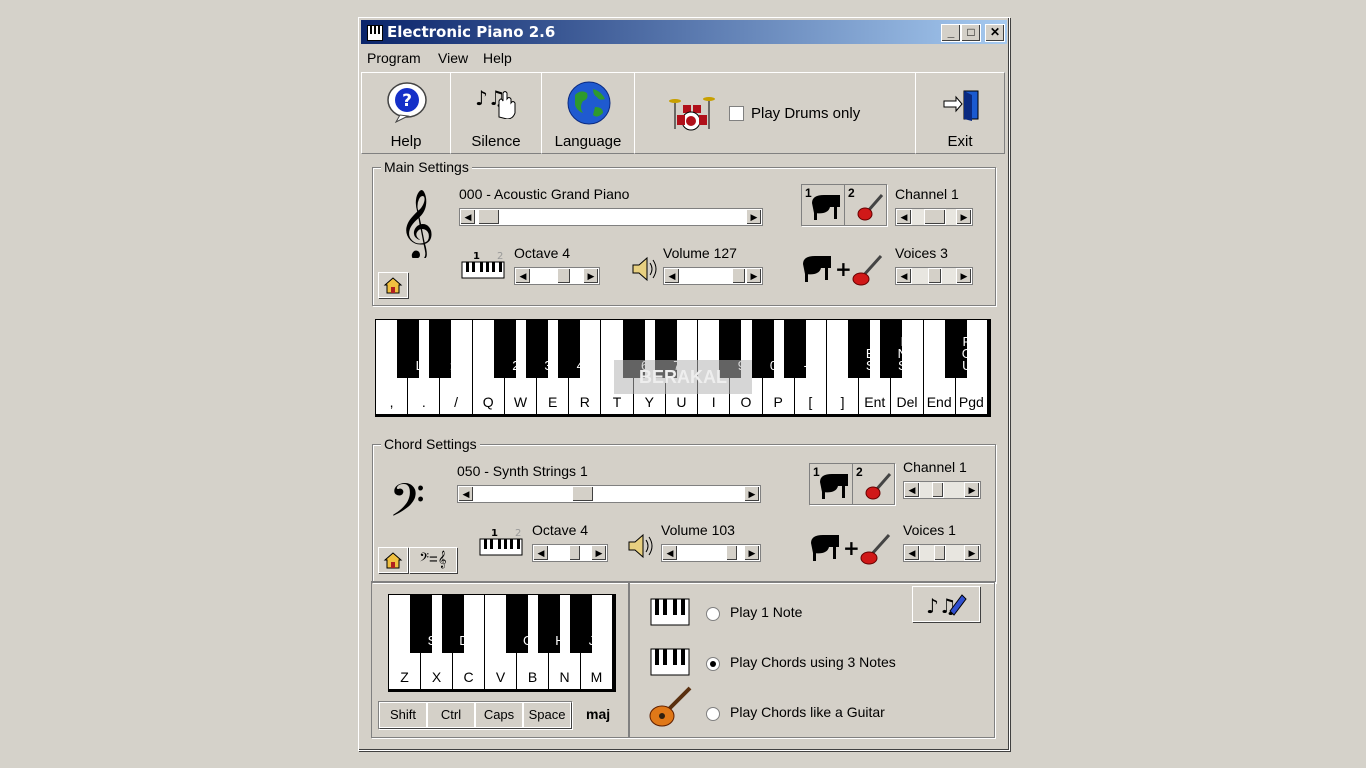 The width and height of the screenshot is (1366, 768). I want to click on black-key: L, so click(410, 349).